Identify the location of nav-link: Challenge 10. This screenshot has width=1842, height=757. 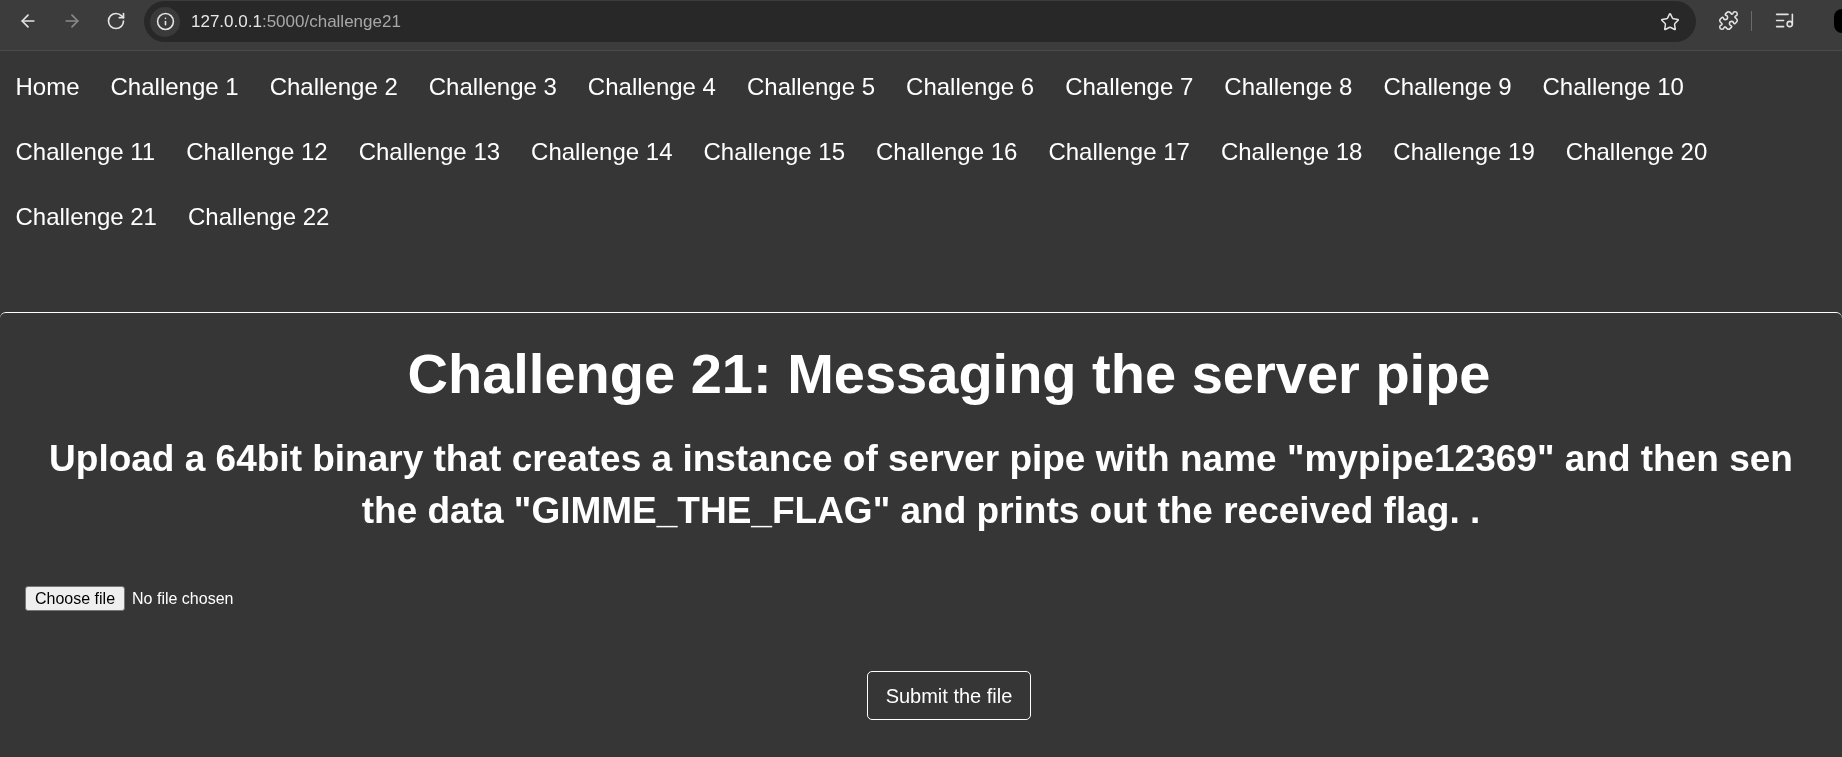
(1613, 86).